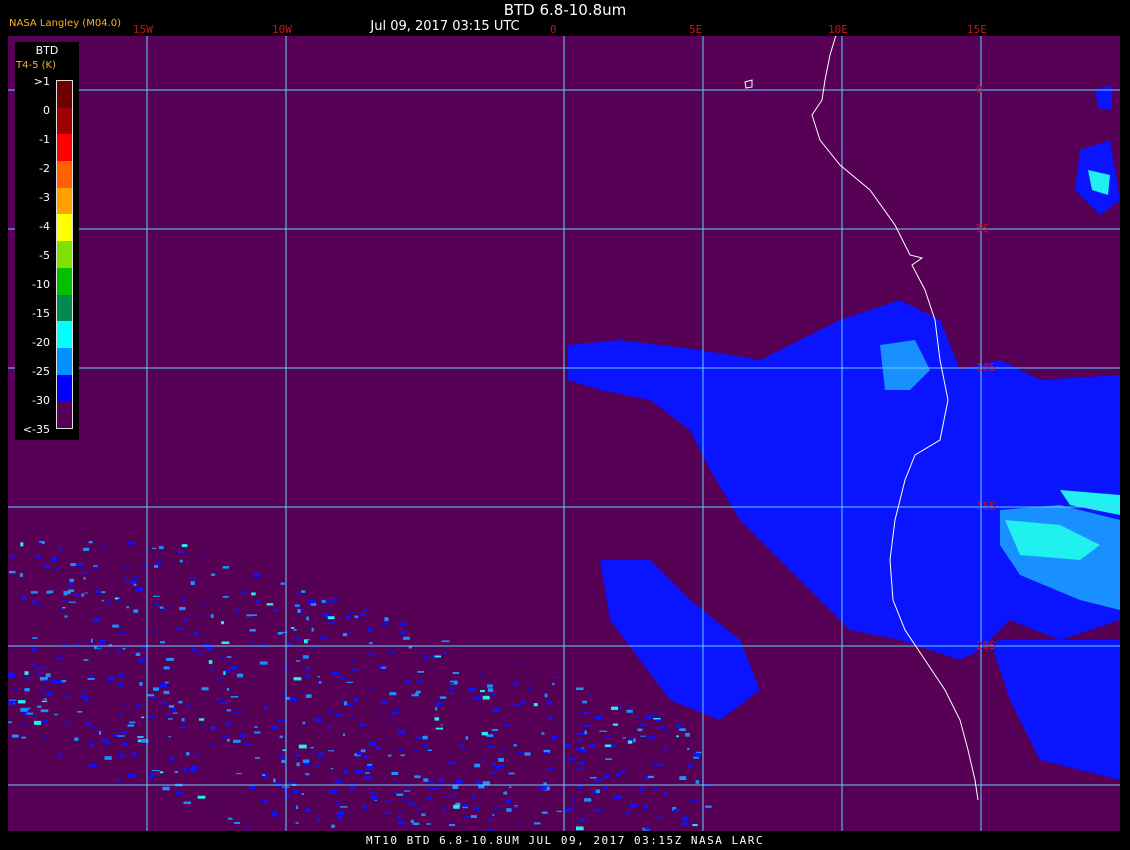 The height and width of the screenshot is (850, 1130). What do you see at coordinates (553, 29) in the screenshot?
I see `longitude-label: 0` at bounding box center [553, 29].